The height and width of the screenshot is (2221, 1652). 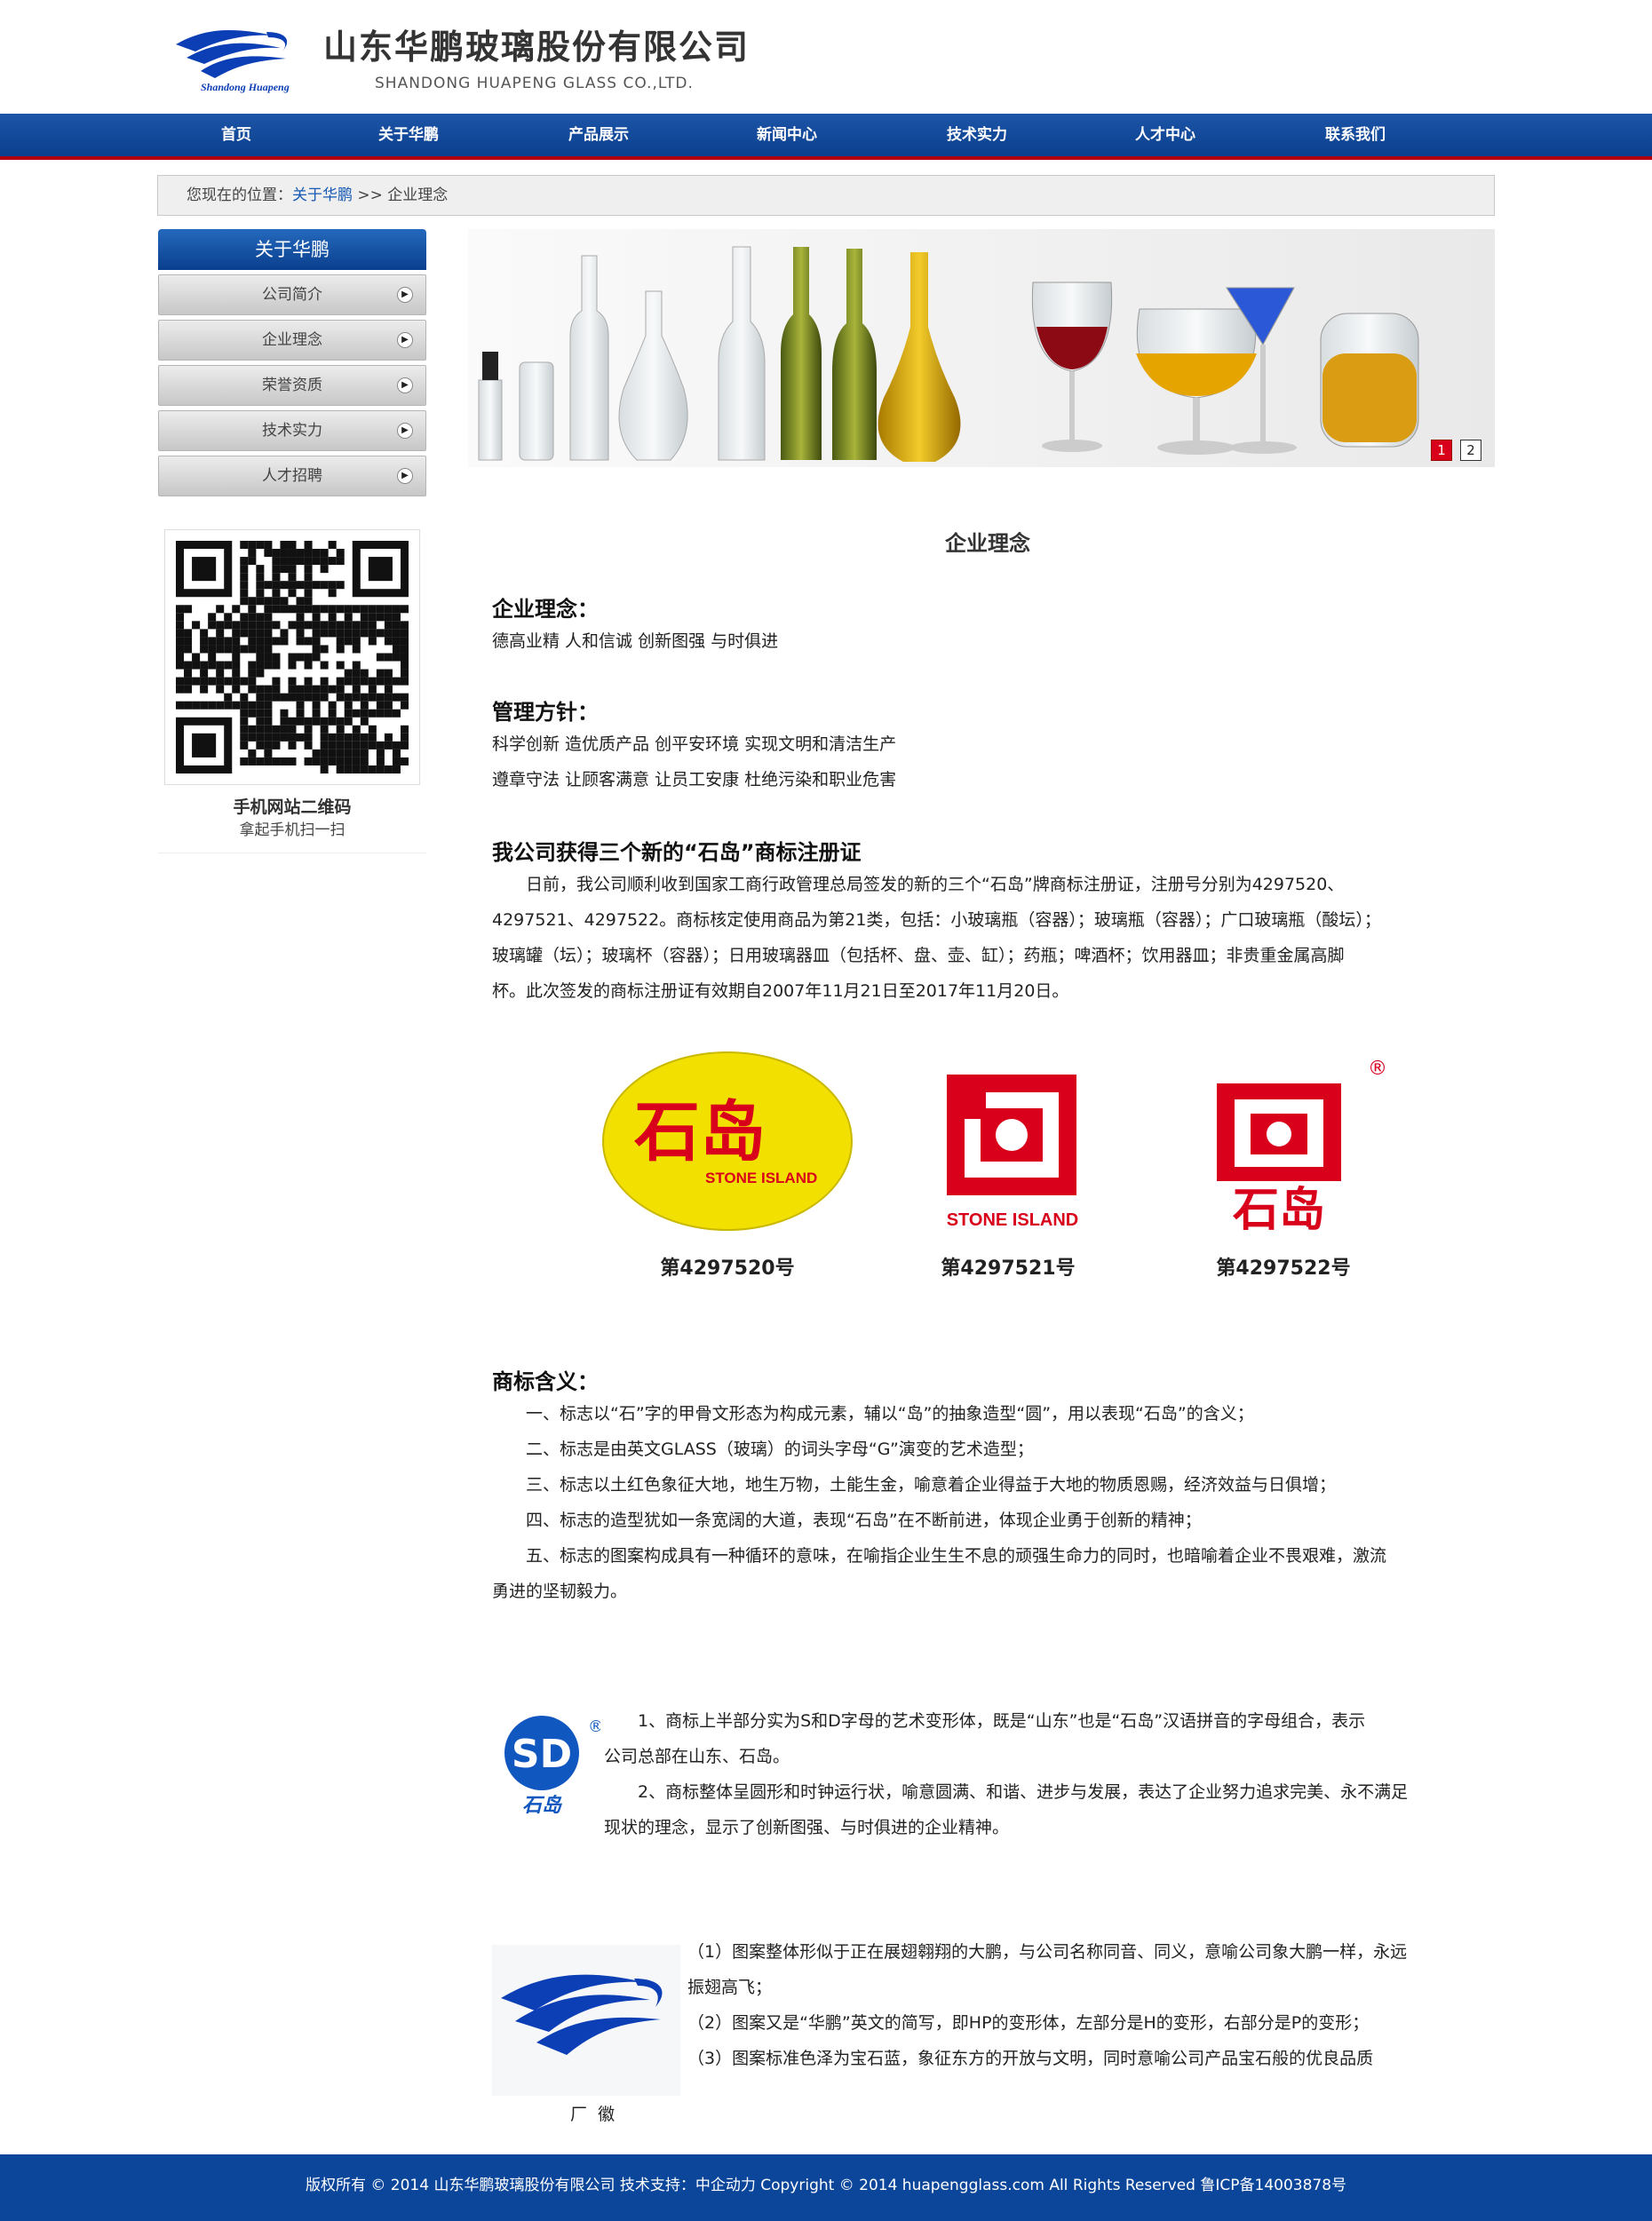 I want to click on nav-technology: 技术实力, so click(x=977, y=135).